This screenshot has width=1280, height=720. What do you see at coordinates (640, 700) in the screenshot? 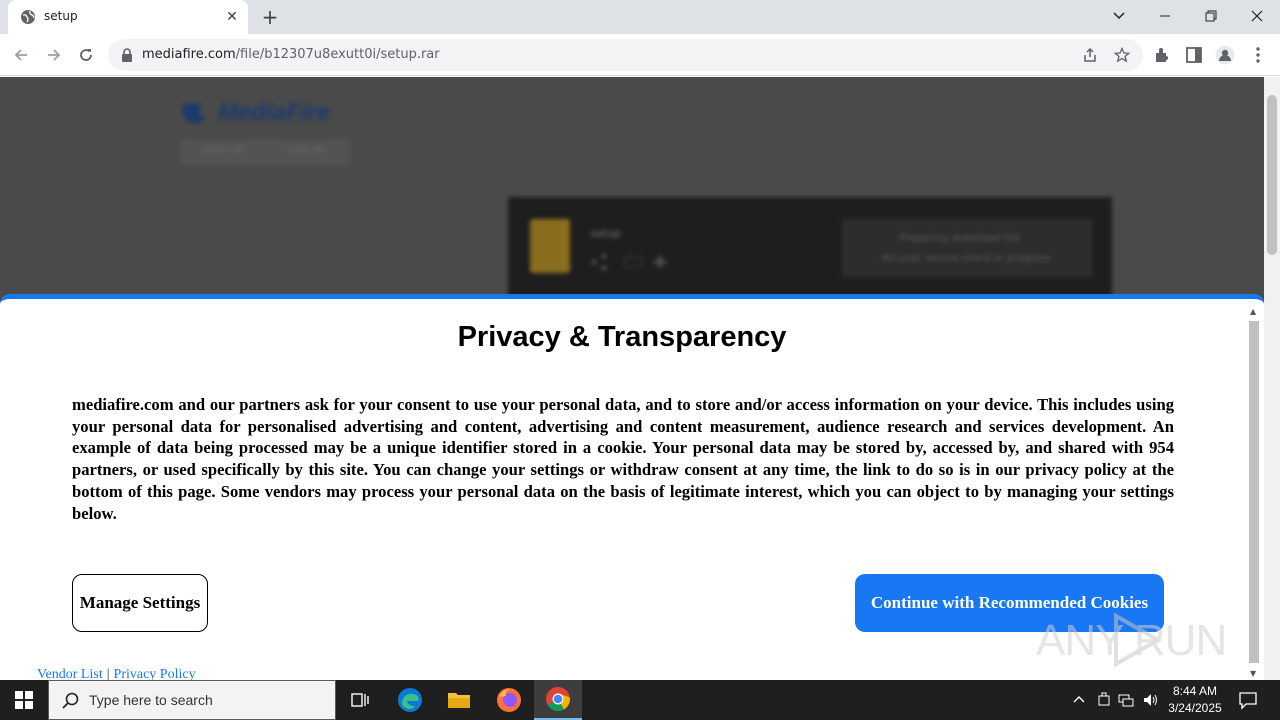
I see `windows-taskbar: Type here to search 8:44 AM 3/24/2025` at bounding box center [640, 700].